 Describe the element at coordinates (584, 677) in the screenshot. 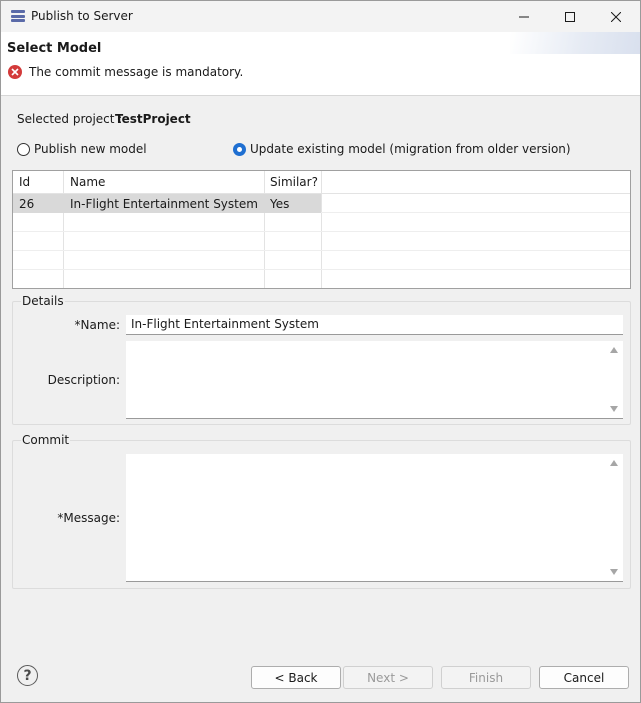

I see `cancel-button: Cancel` at that location.